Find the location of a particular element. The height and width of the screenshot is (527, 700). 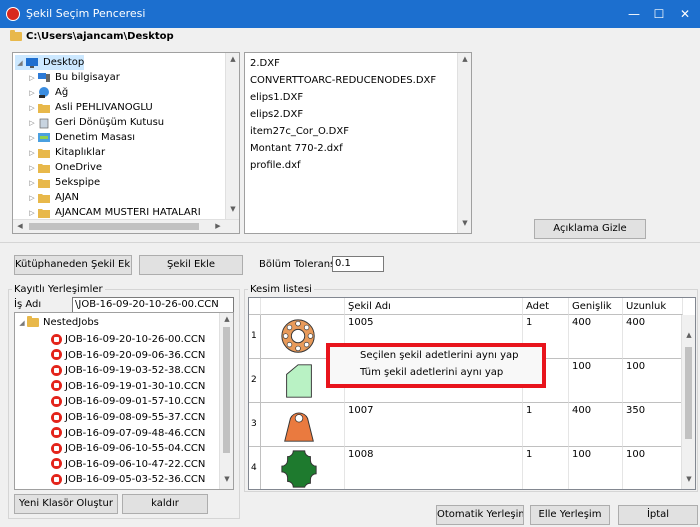

saved-job-item: JOB-16-09-19-01-30-10.CCN is located at coordinates (128, 386).